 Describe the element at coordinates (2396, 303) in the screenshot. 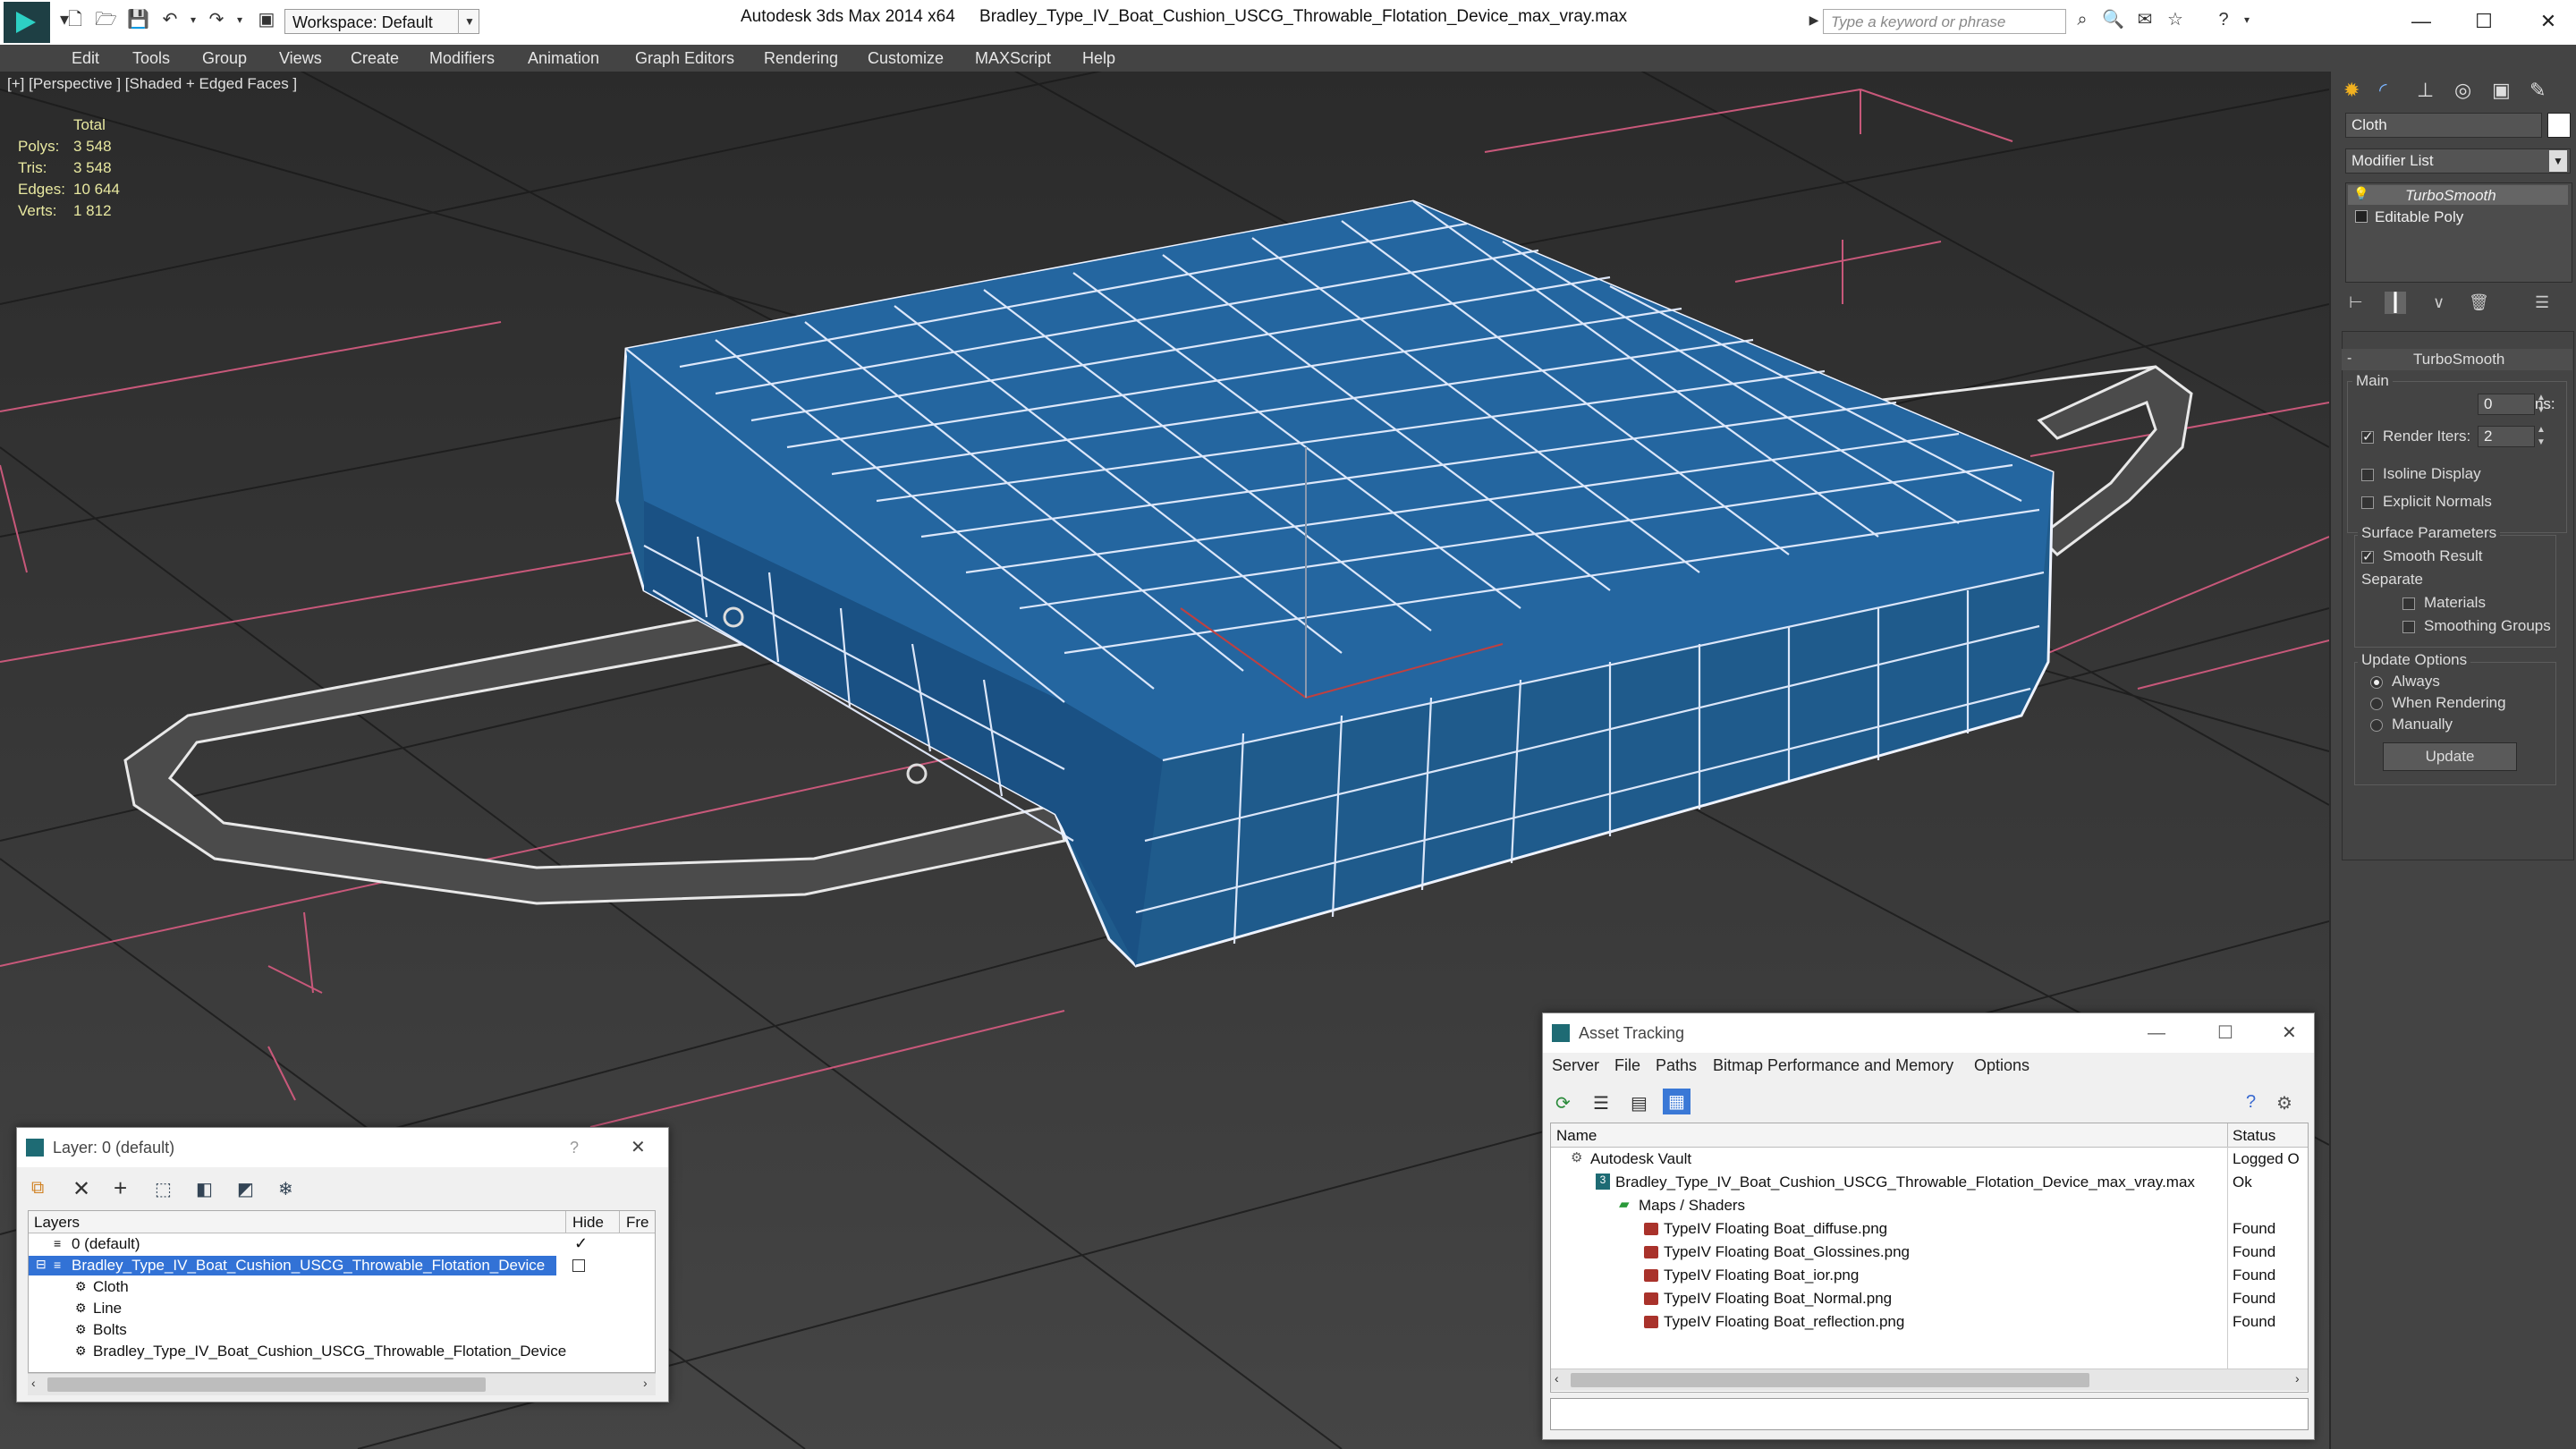

I see `show-end-result-icon: ┃` at that location.